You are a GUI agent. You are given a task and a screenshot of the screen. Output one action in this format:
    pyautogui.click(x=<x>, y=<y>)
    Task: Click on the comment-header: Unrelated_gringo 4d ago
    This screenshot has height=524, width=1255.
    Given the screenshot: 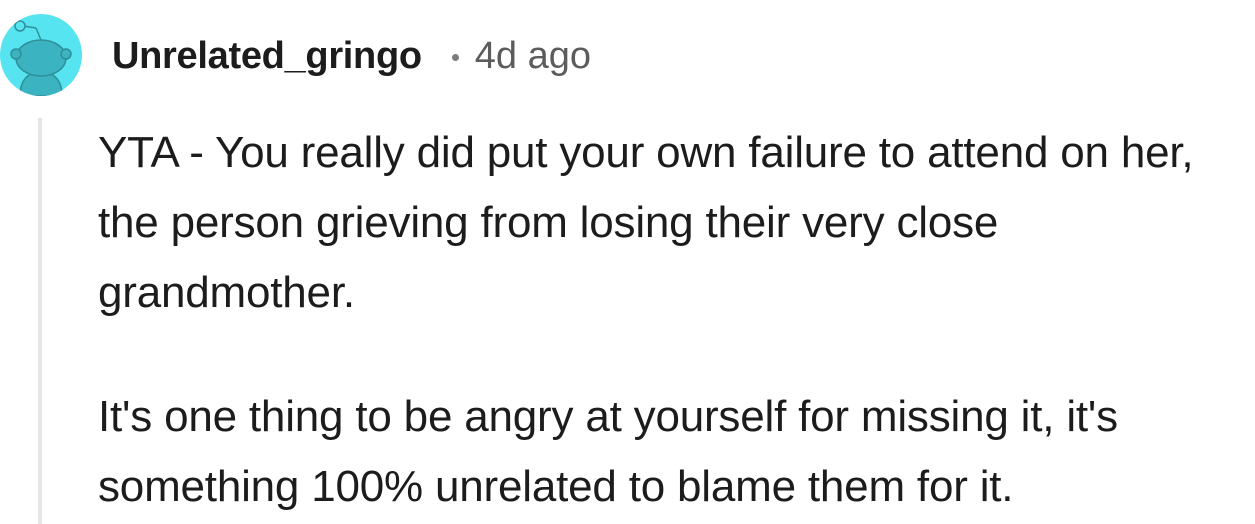 What is the action you would take?
    pyautogui.click(x=351, y=56)
    